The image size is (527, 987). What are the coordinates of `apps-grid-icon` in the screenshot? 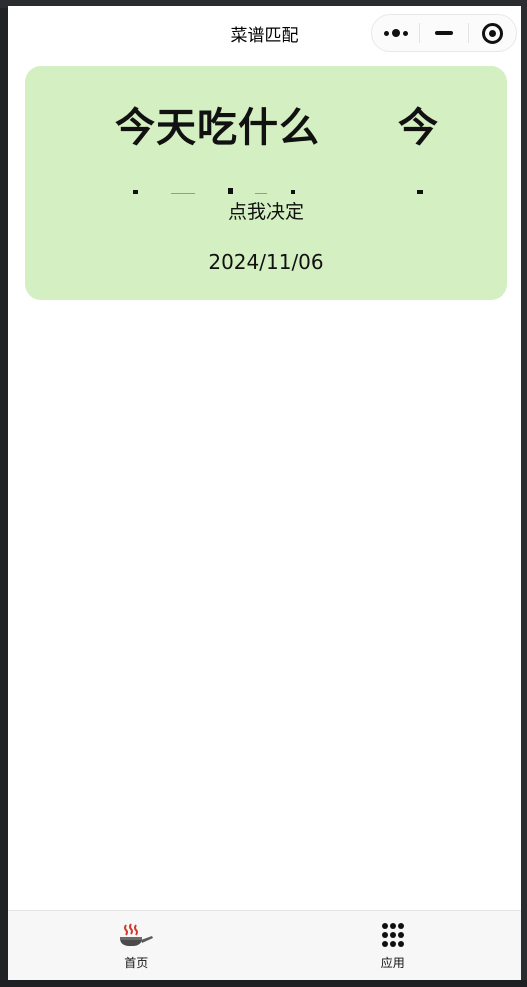 It's located at (393, 936).